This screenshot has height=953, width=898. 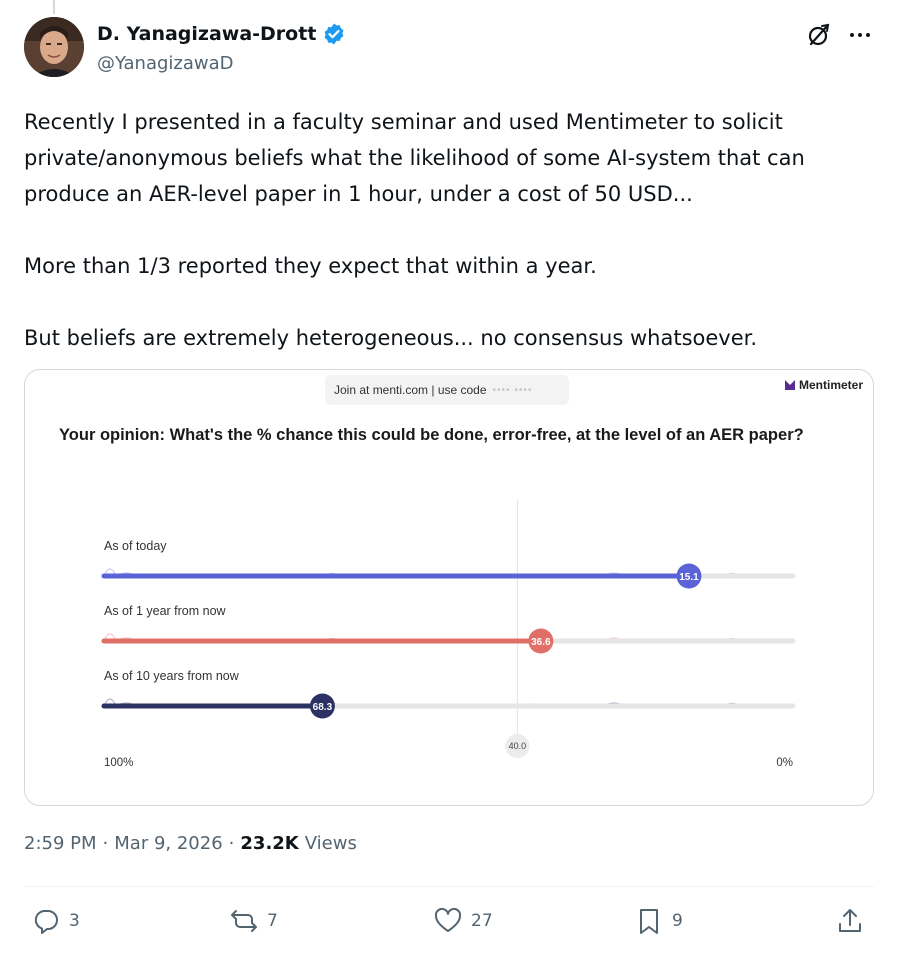 I want to click on reply-button: 3, so click(x=55, y=921).